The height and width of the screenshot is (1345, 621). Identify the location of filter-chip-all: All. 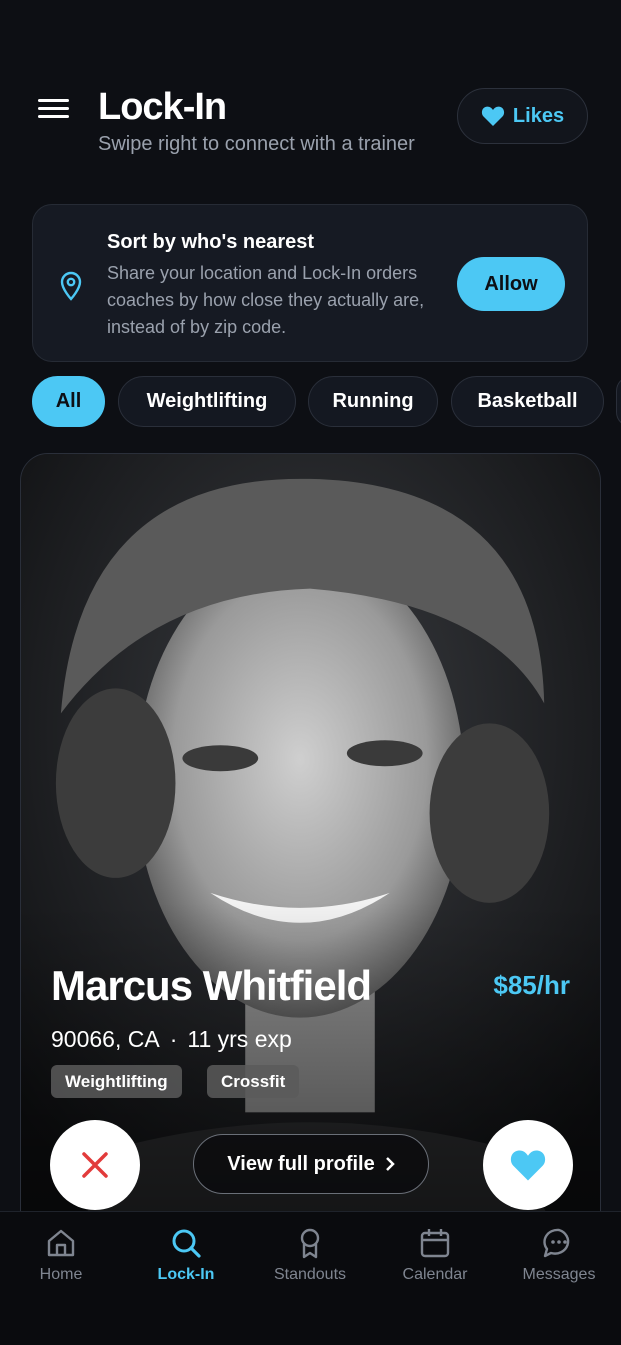
(68, 401).